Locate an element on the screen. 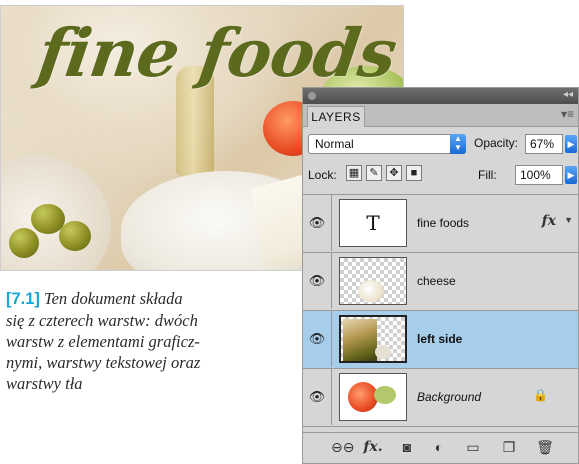 The height and width of the screenshot is (464, 579). close-icon is located at coordinates (312, 96).